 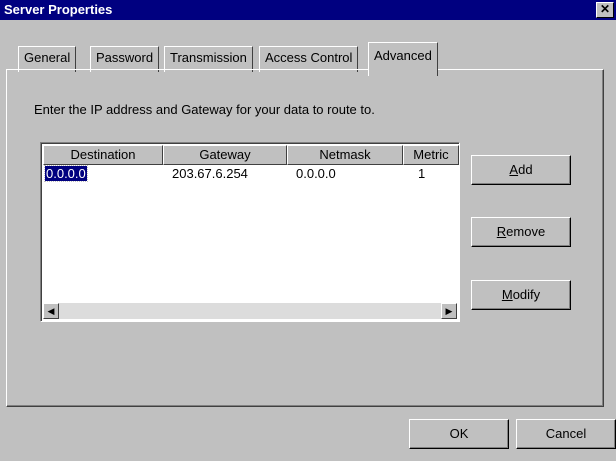 What do you see at coordinates (308, 10) in the screenshot?
I see `title-bar: Server Properties ✕` at bounding box center [308, 10].